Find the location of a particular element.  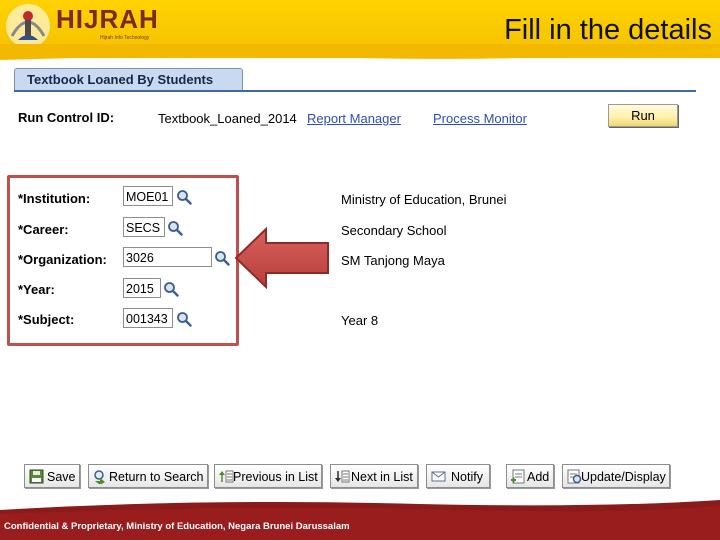

notify-label: Notify is located at coordinates (467, 477).